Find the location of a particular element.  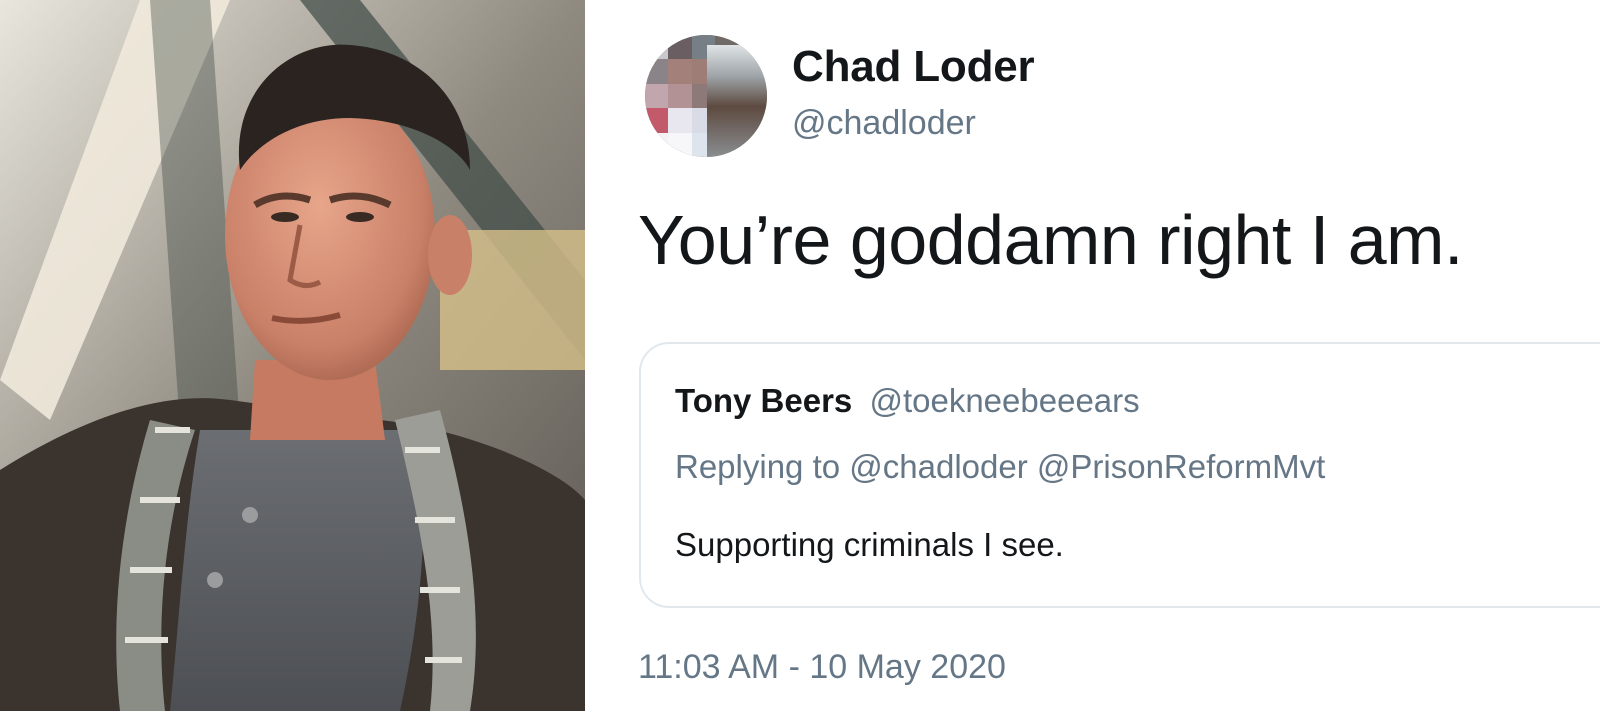

quoted-author-handle: @toekneebeeears is located at coordinates (1004, 400).